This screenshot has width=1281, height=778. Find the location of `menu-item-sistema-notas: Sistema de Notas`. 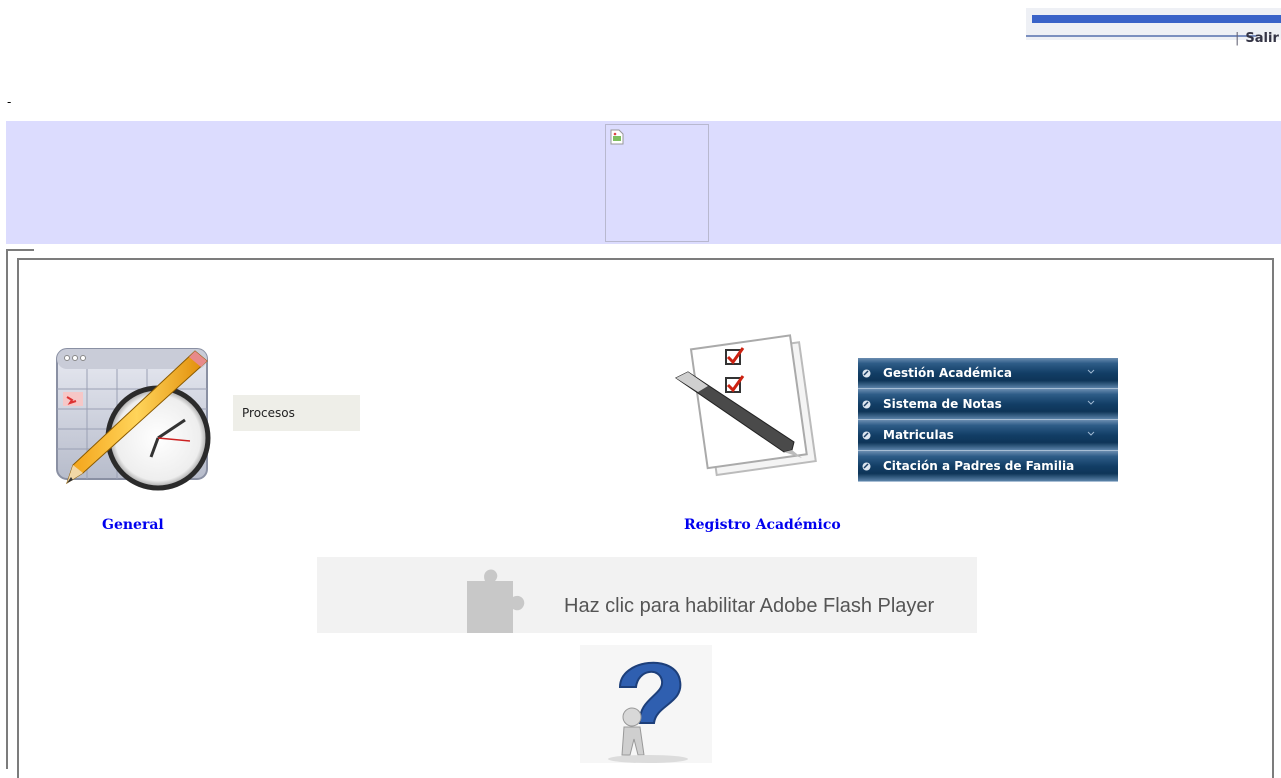

menu-item-sistema-notas: Sistema de Notas is located at coordinates (988, 404).